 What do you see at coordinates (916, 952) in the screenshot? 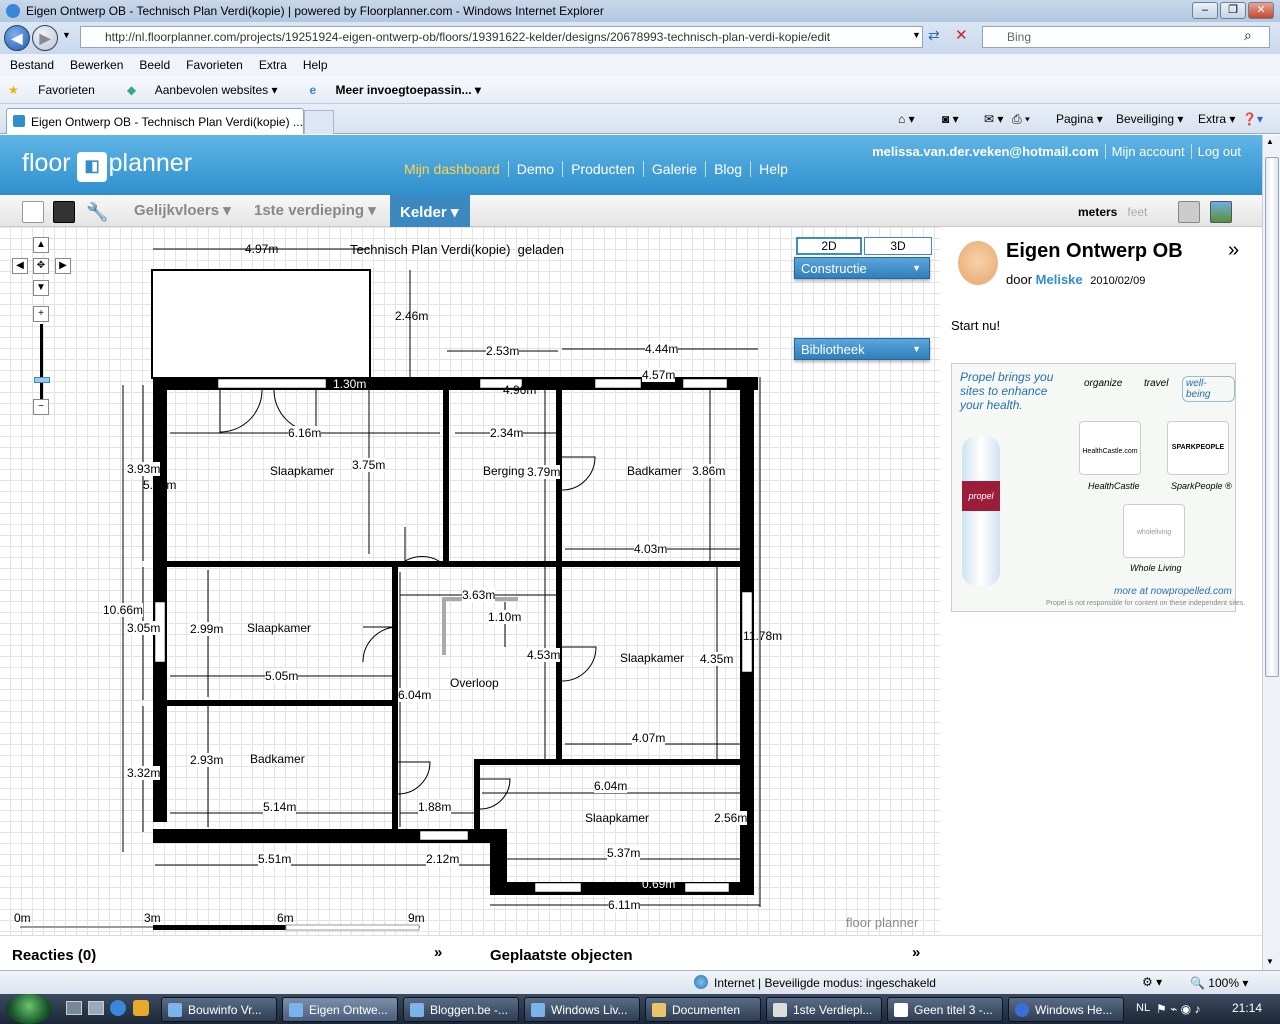
I see `expand-objecten-icon: »` at bounding box center [916, 952].